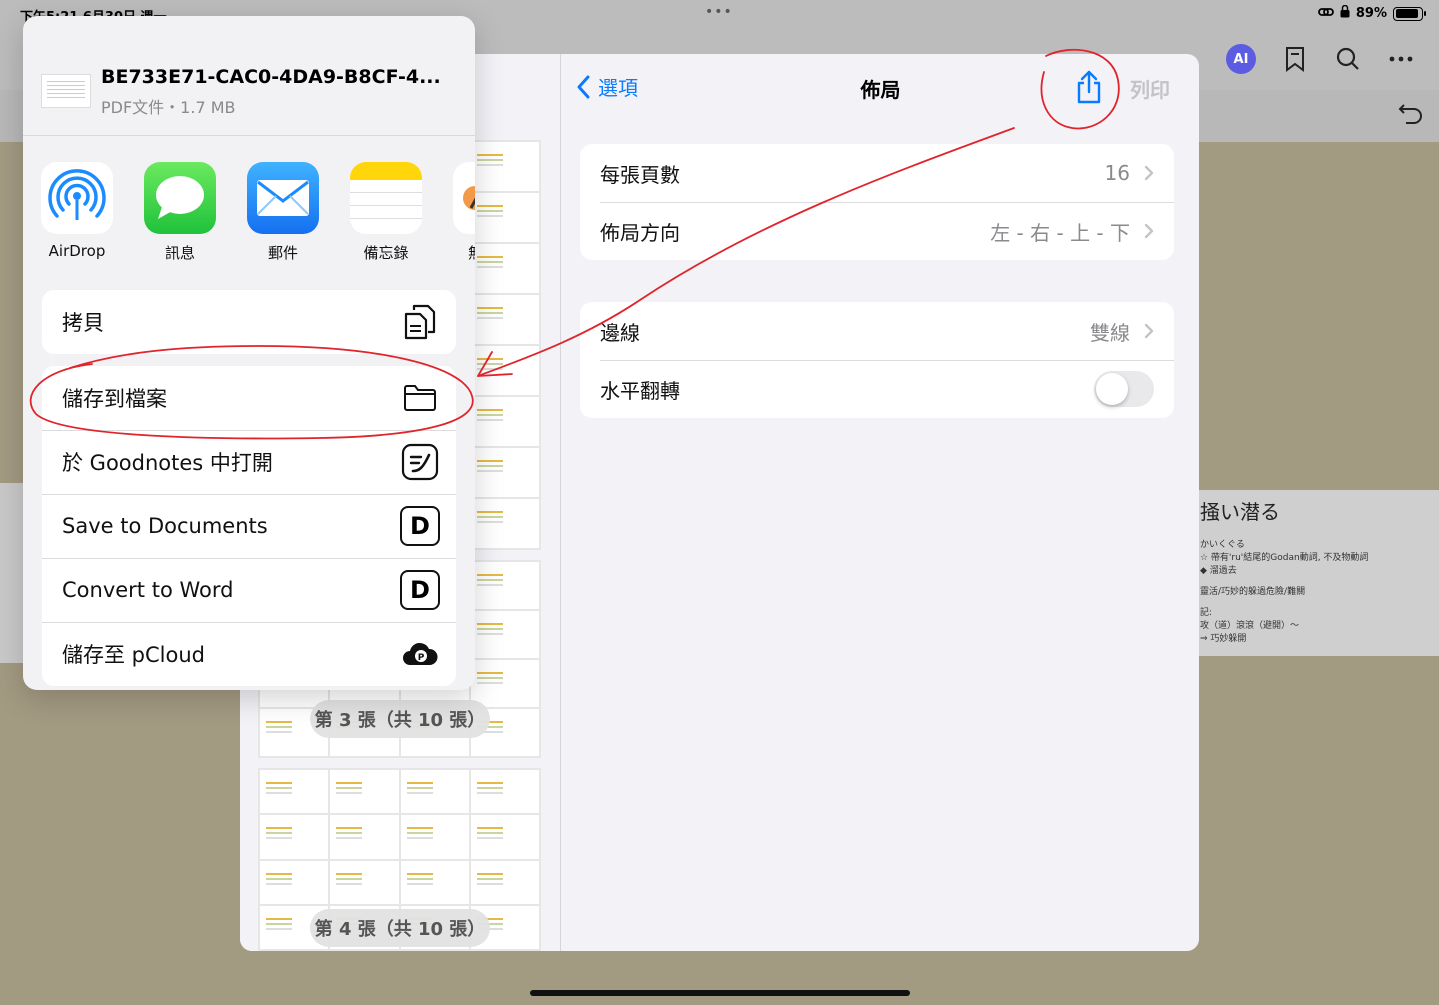 The height and width of the screenshot is (1005, 1439). Describe the element at coordinates (877, 331) in the screenshot. I see `border-row: 邊線 雙線` at that location.